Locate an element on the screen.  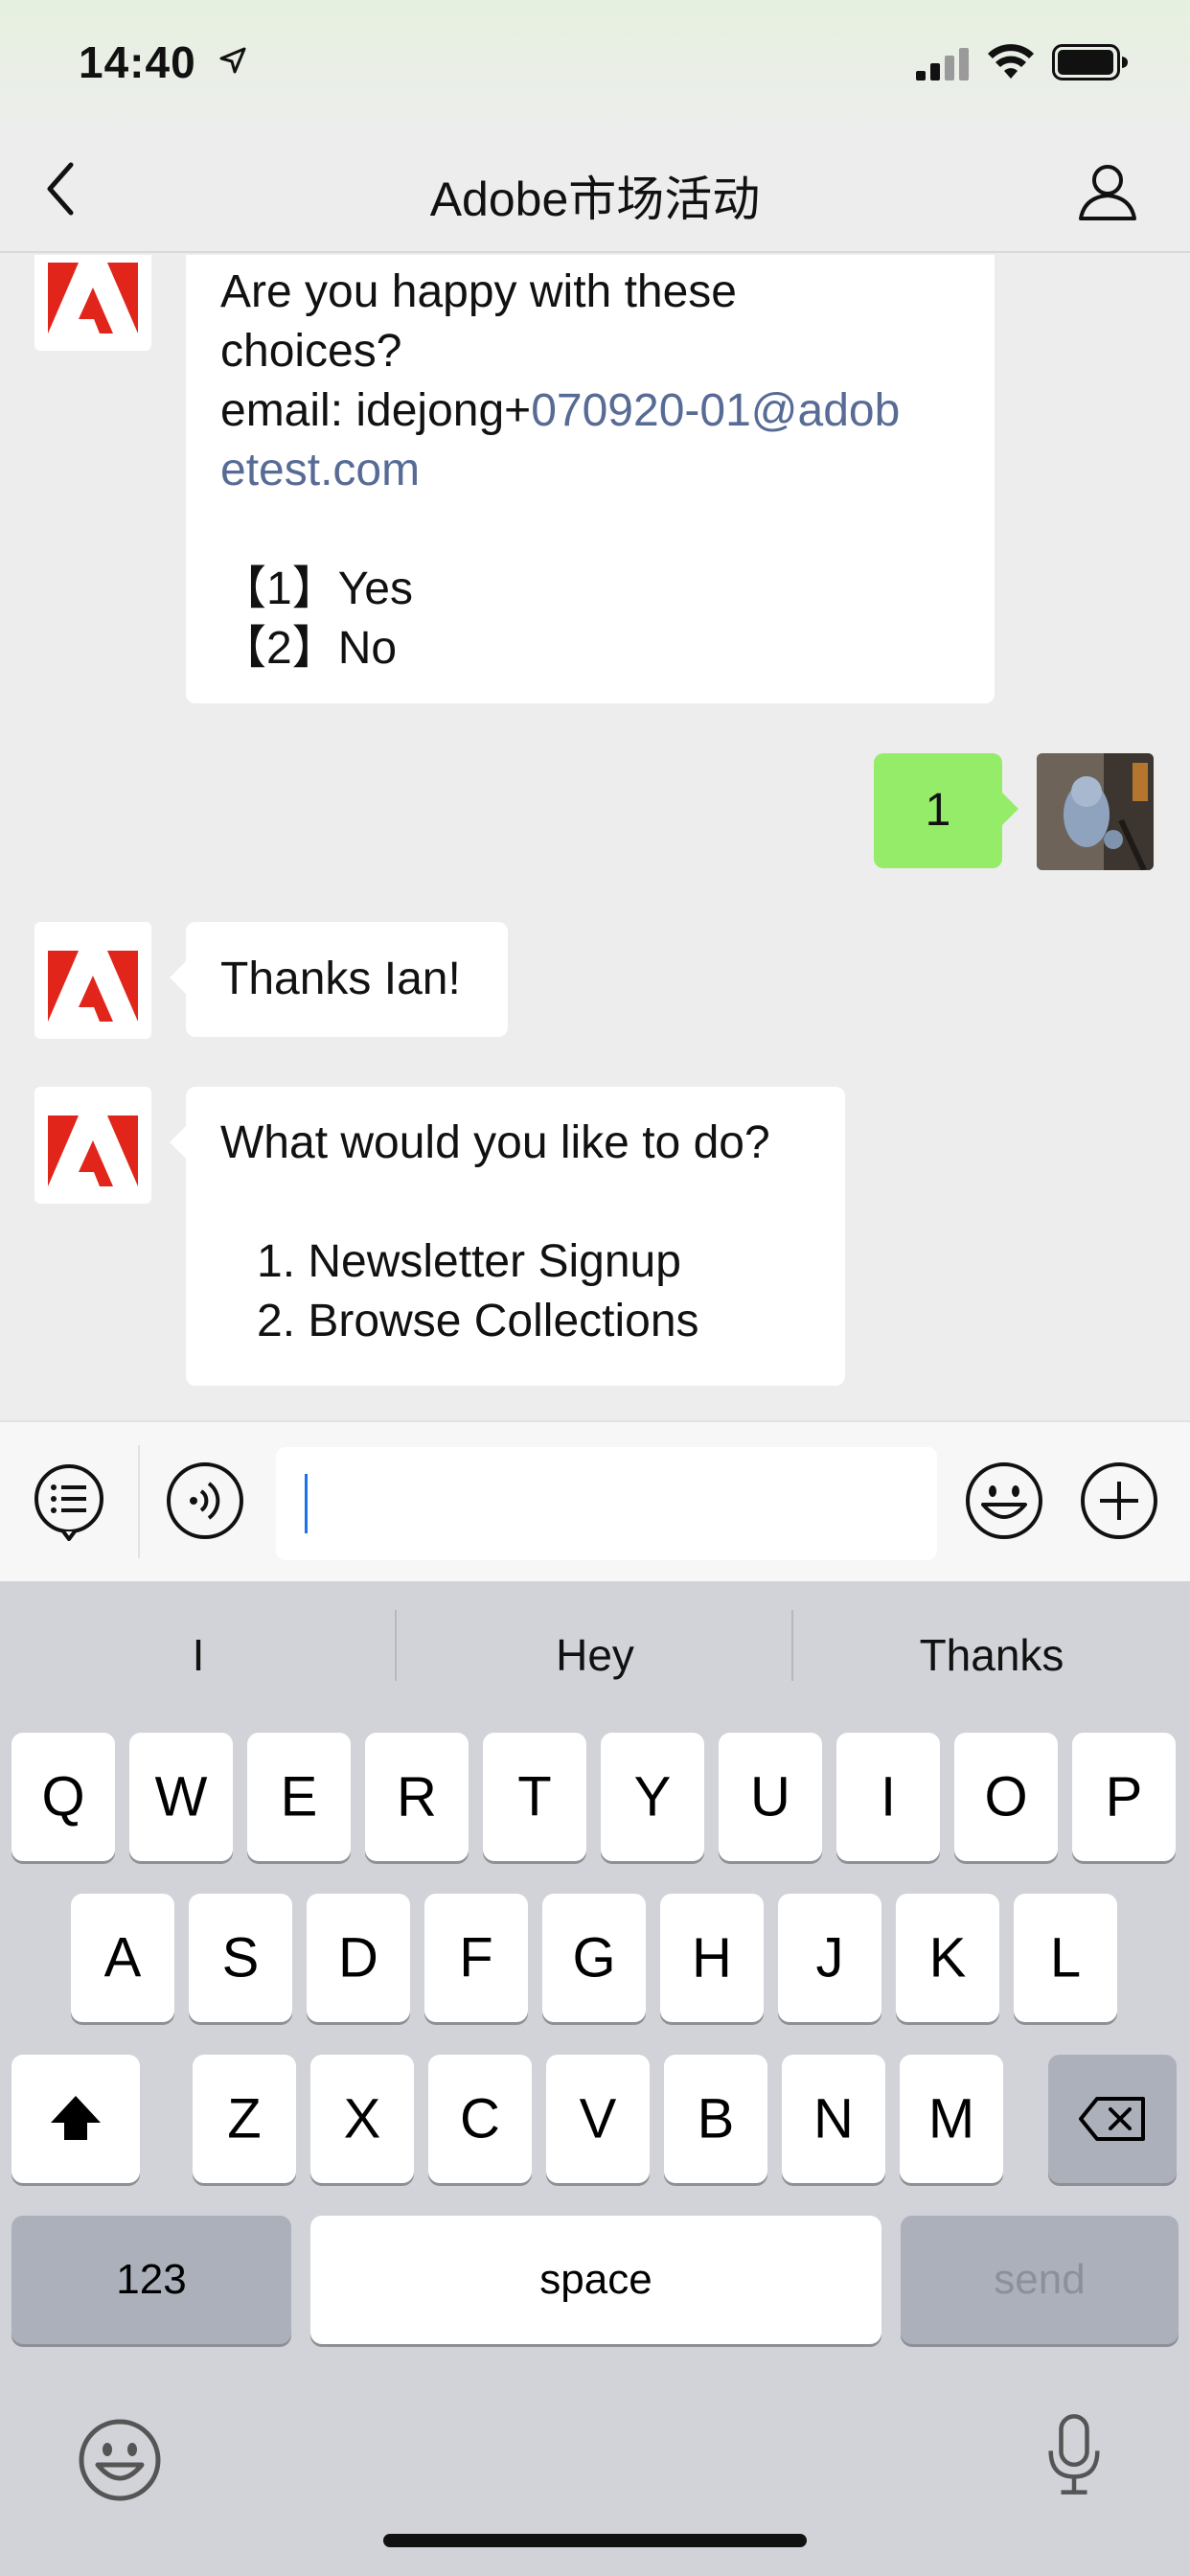
option-newsletter: 1. Newsletter Signup is located at coordinates (469, 1261).